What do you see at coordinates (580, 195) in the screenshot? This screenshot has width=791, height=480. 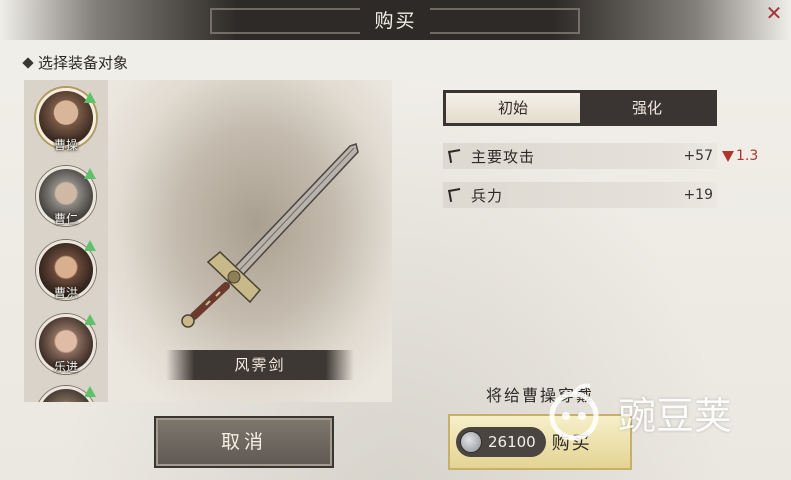 I see `stat-row-troops: 兵力 +19` at bounding box center [580, 195].